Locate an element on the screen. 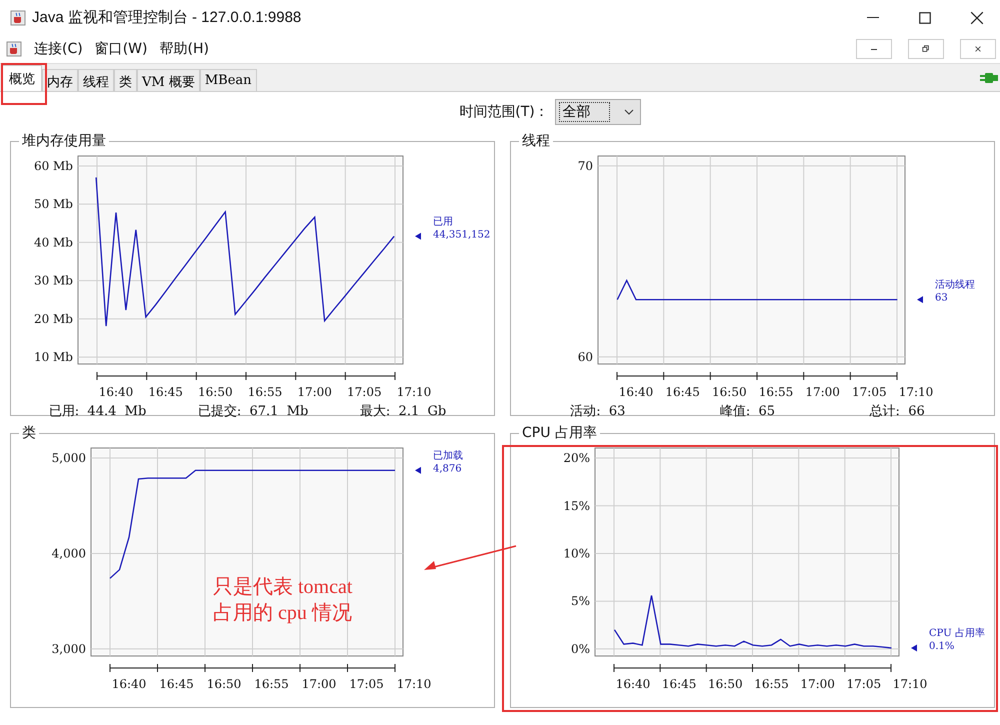 The height and width of the screenshot is (725, 1000). legend-value: 44,351,152 is located at coordinates (461, 234).